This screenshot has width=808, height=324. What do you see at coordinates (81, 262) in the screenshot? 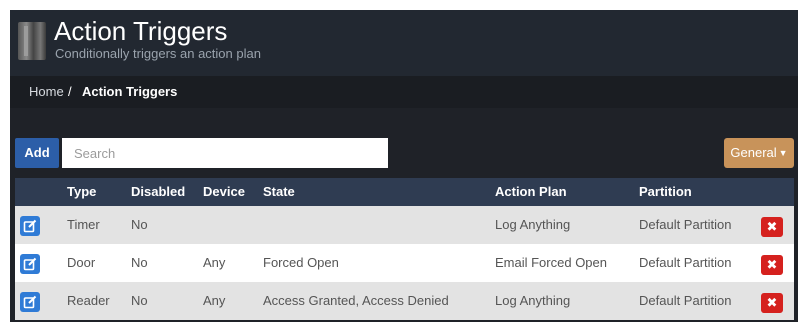
I see `cell-type: Door` at bounding box center [81, 262].